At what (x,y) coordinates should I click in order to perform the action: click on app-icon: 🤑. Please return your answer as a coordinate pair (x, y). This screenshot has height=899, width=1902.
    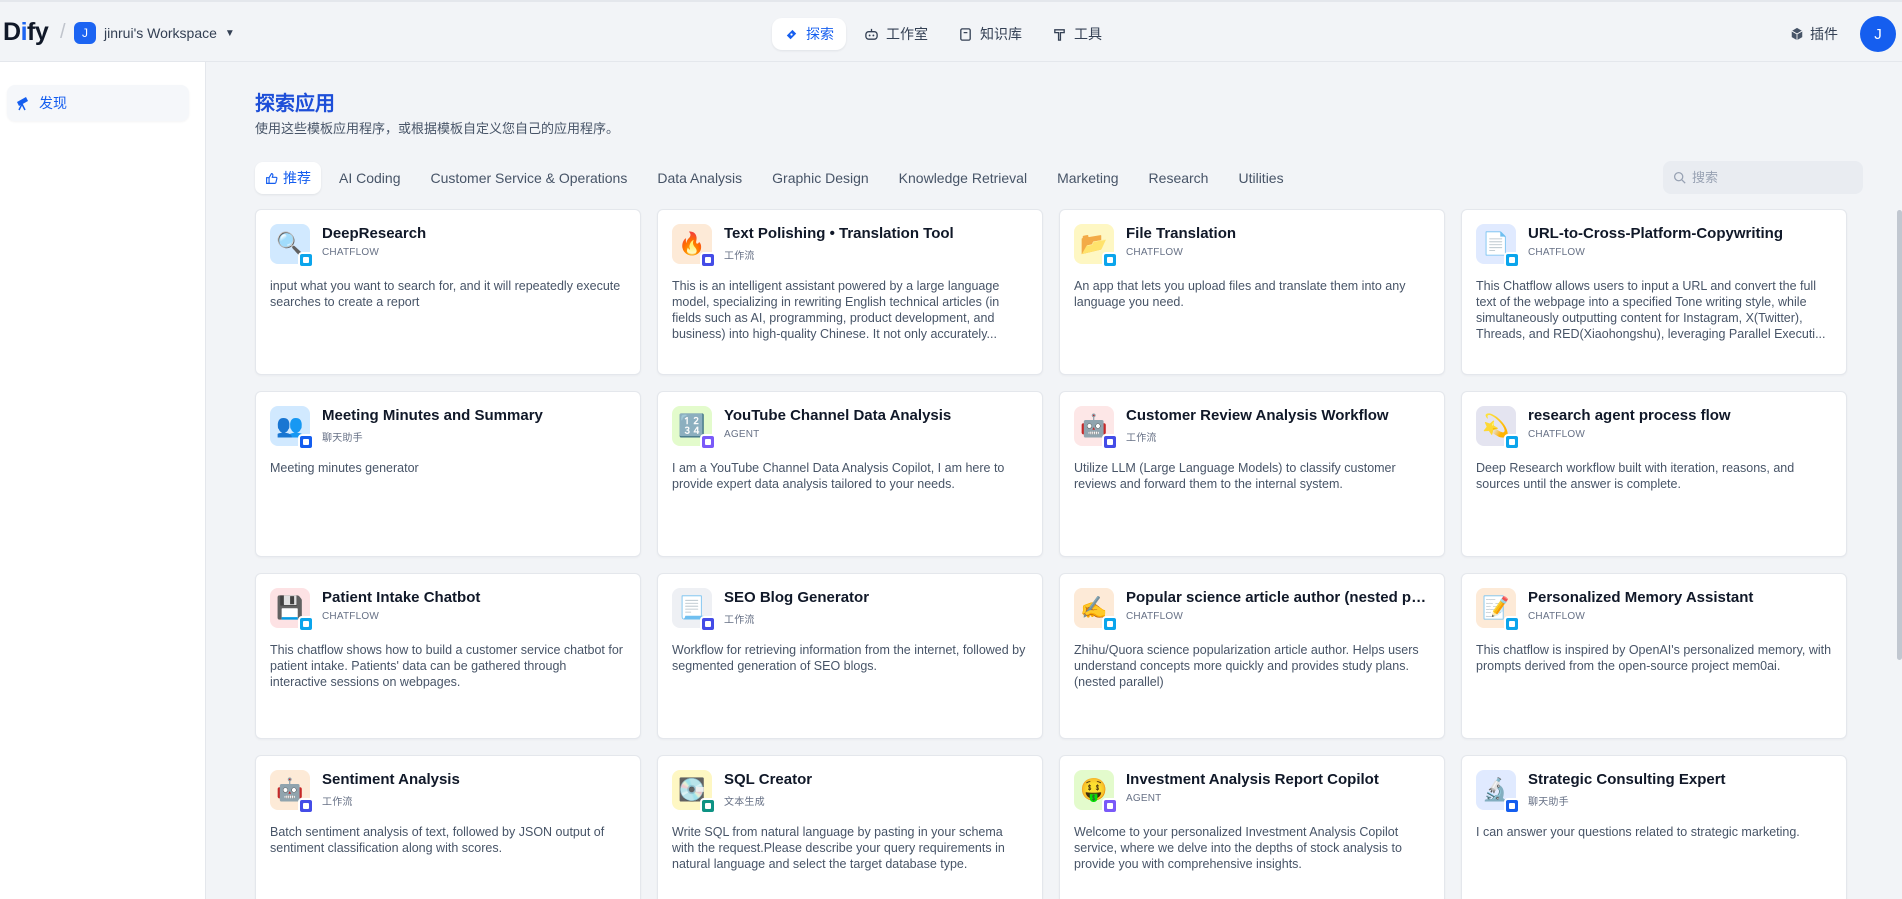
    Looking at the image, I should click on (1096, 792).